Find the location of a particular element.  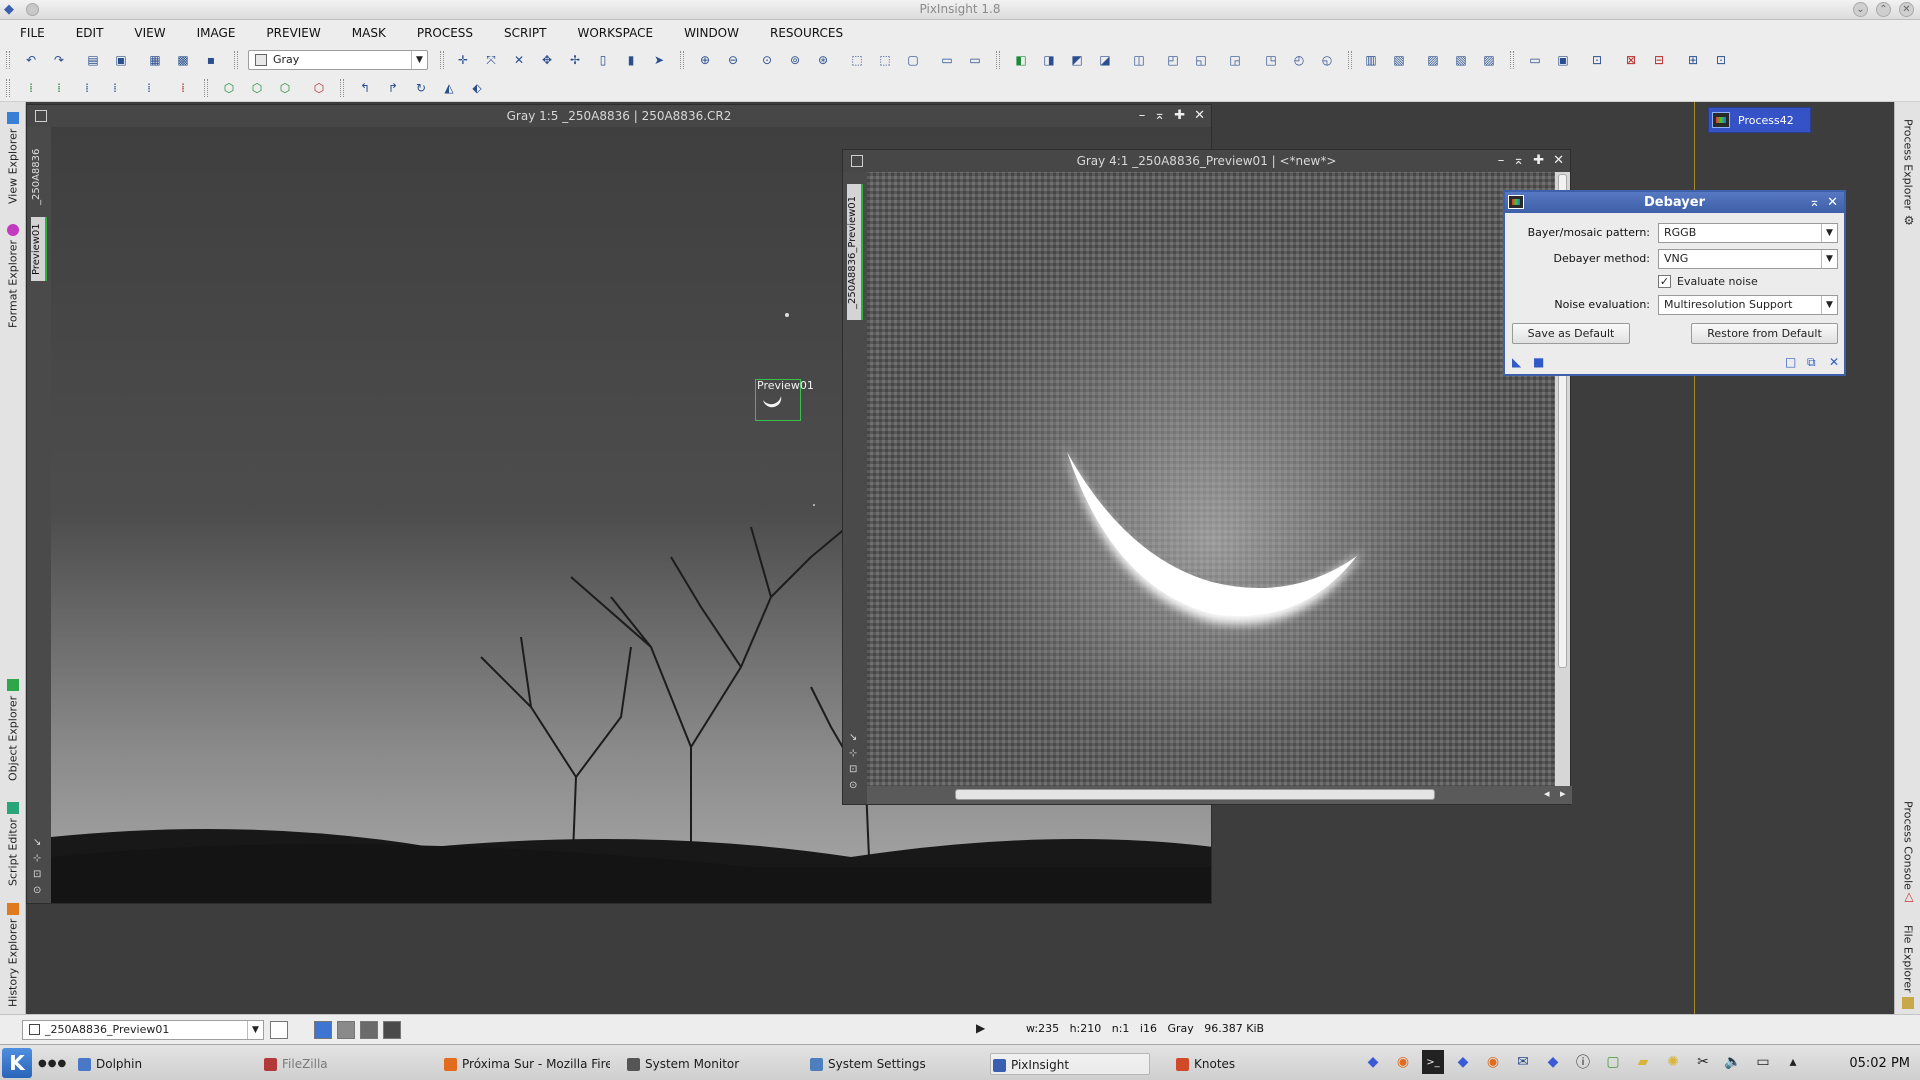

minimize-icon: ⌄ is located at coordinates (1860, 9).